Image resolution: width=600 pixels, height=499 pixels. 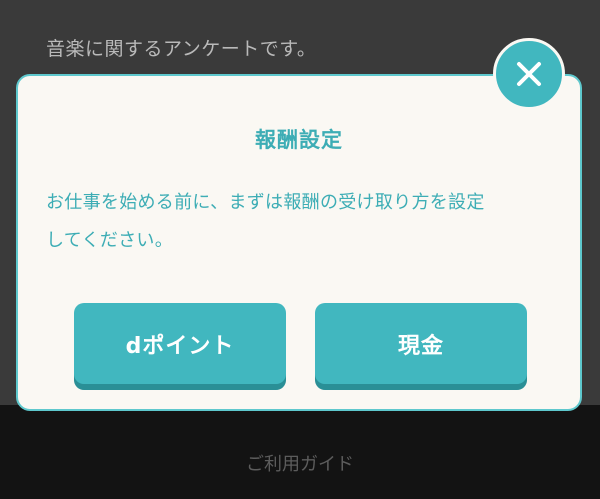 I want to click on modal-message-line-1: お仕事を始める前に、まずは報酬の受け取り方を設定, so click(x=265, y=202).